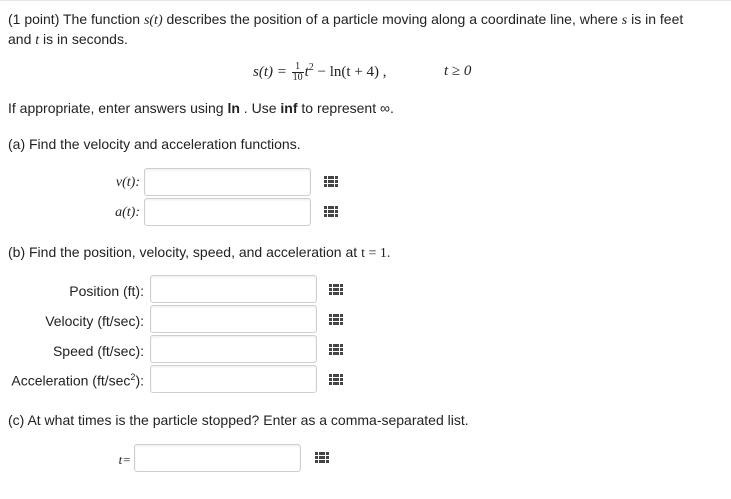  Describe the element at coordinates (124, 459) in the screenshot. I see `times-label: t=` at that location.